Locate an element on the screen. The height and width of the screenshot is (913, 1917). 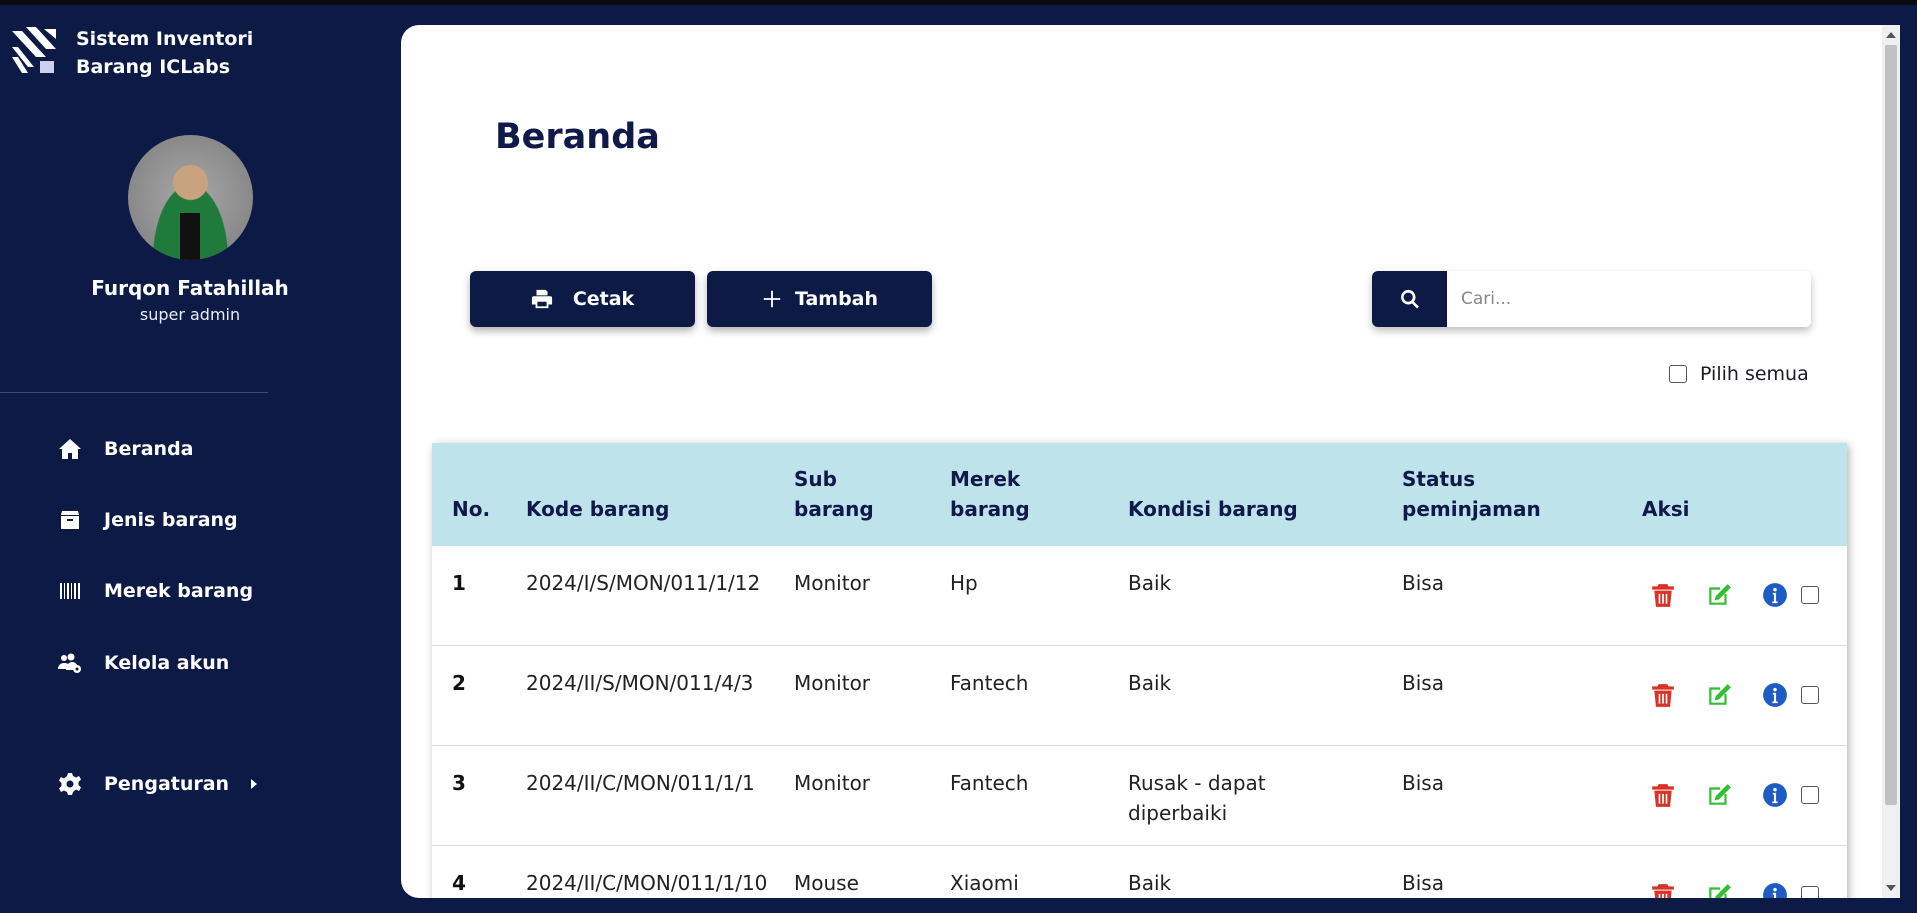
cell-no: 1 is located at coordinates (459, 583).